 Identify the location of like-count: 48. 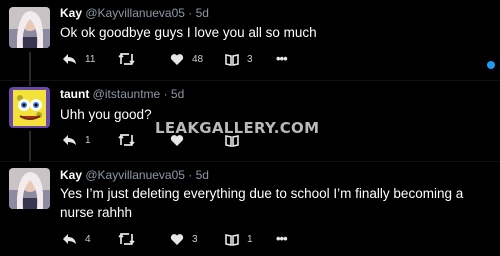
(198, 59).